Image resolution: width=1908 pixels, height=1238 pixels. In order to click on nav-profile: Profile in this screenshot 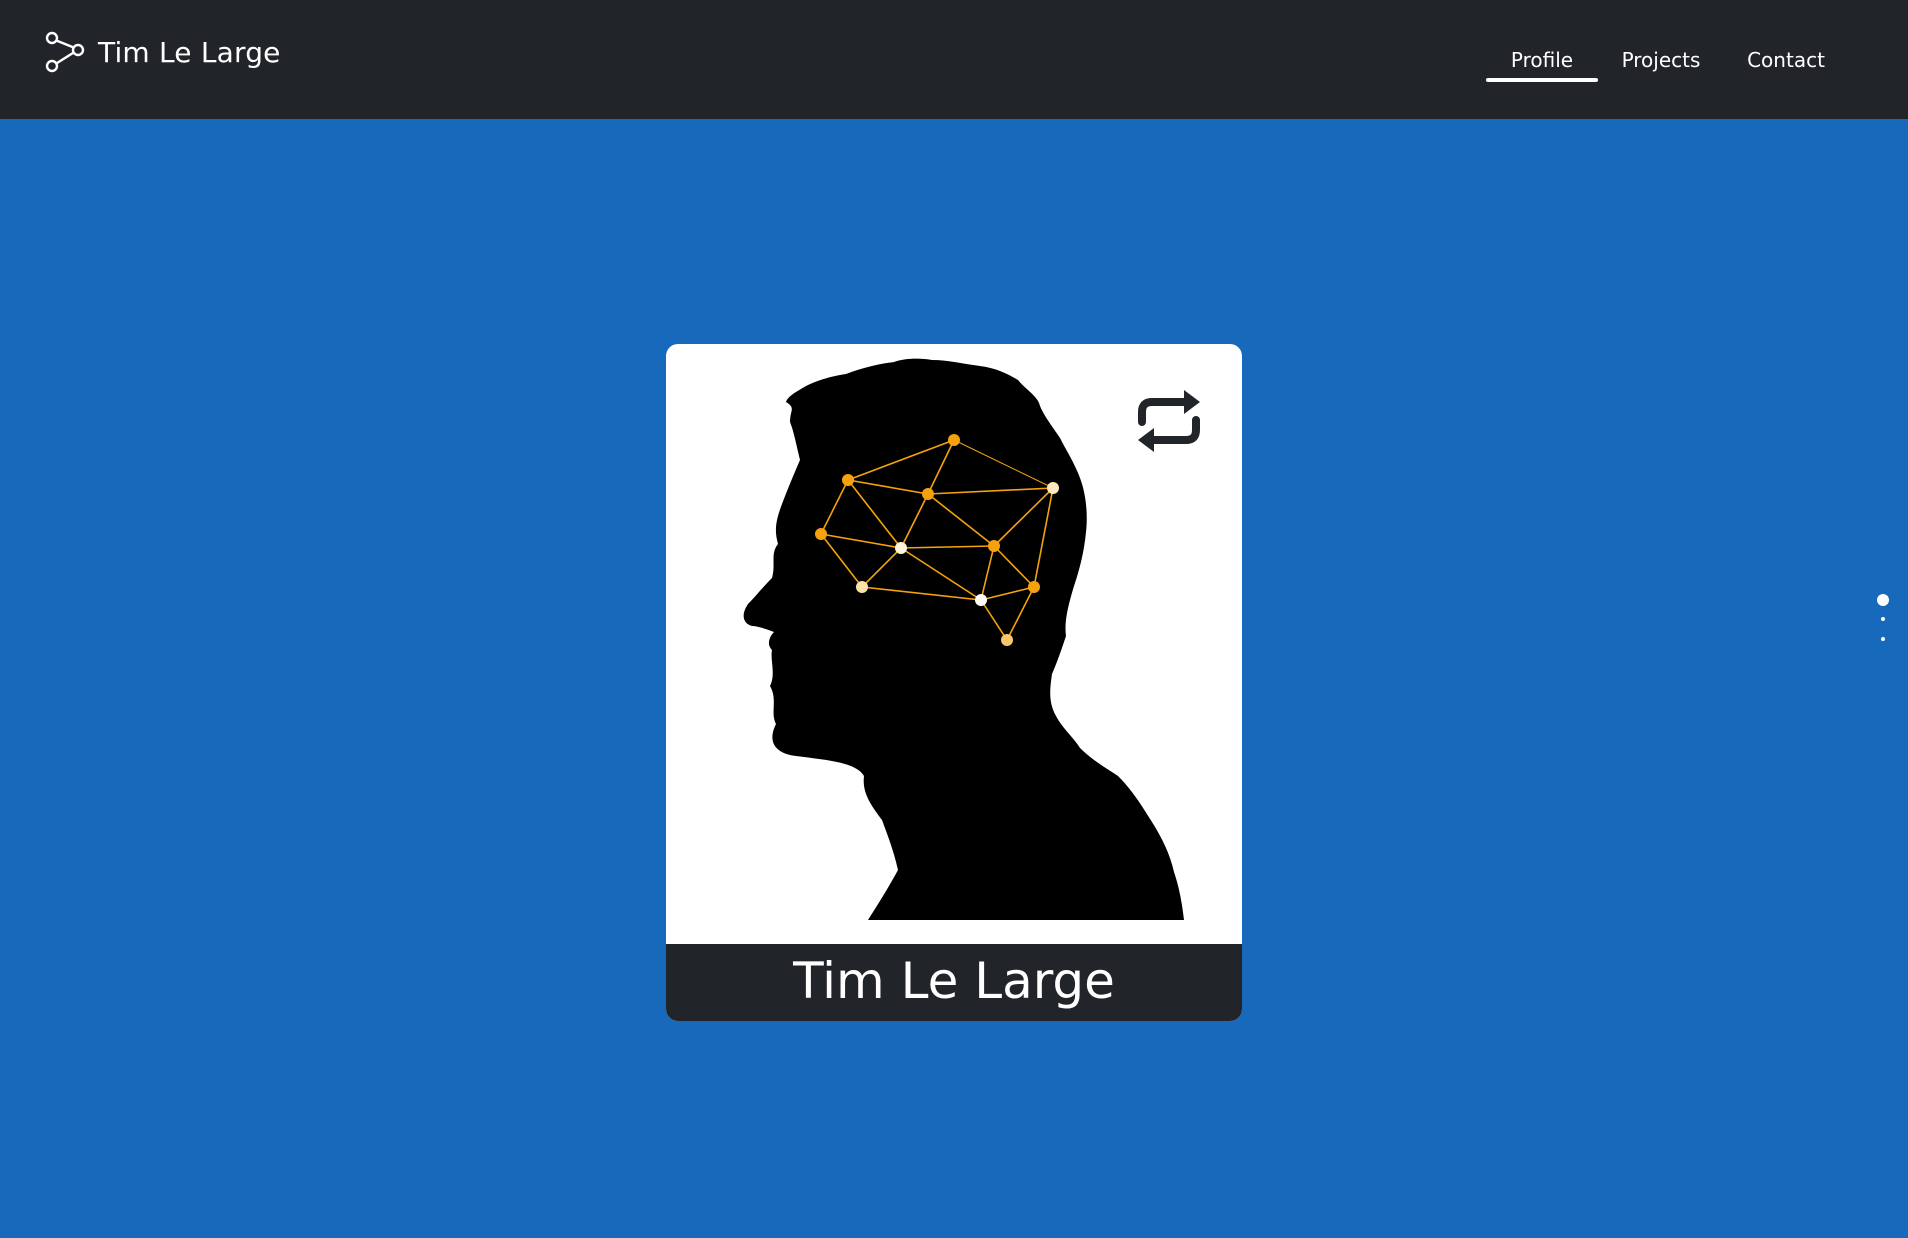, I will do `click(1542, 59)`.